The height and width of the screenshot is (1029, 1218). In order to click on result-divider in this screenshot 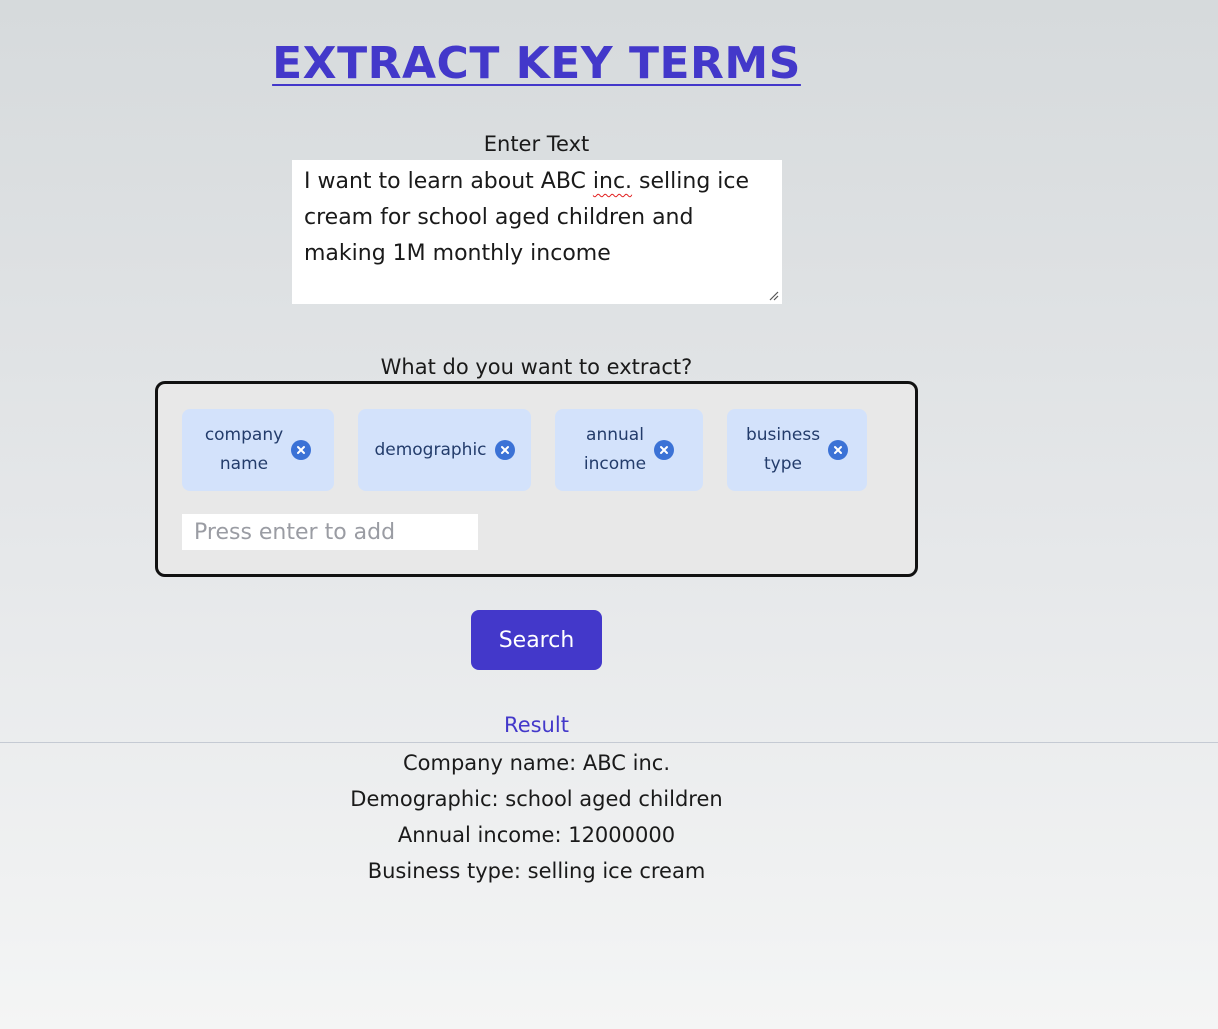, I will do `click(609, 742)`.